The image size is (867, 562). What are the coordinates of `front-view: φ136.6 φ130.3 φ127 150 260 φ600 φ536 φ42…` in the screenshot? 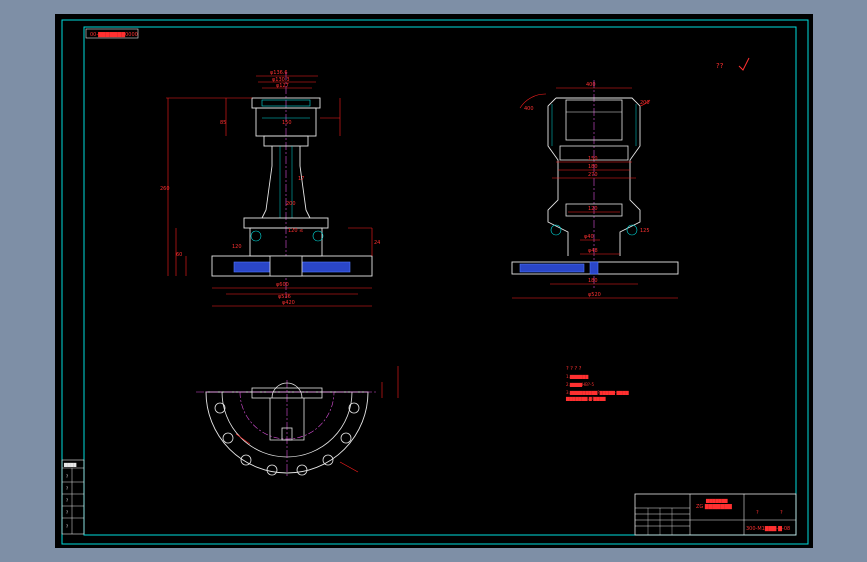 It's located at (270, 188).